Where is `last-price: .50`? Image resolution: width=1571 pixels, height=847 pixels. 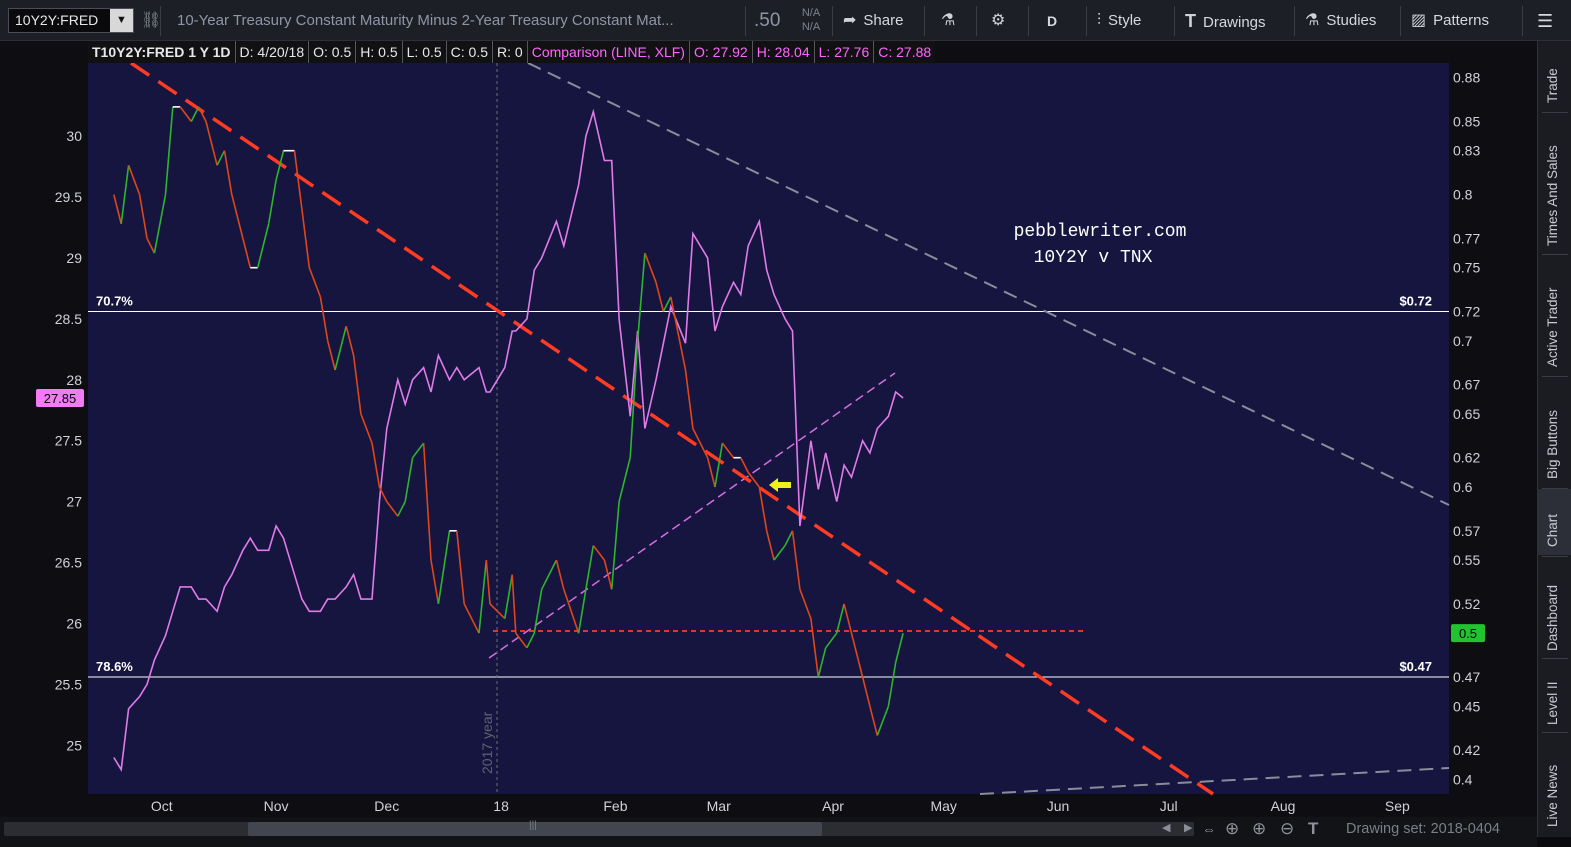 last-price: .50 is located at coordinates (762, 21).